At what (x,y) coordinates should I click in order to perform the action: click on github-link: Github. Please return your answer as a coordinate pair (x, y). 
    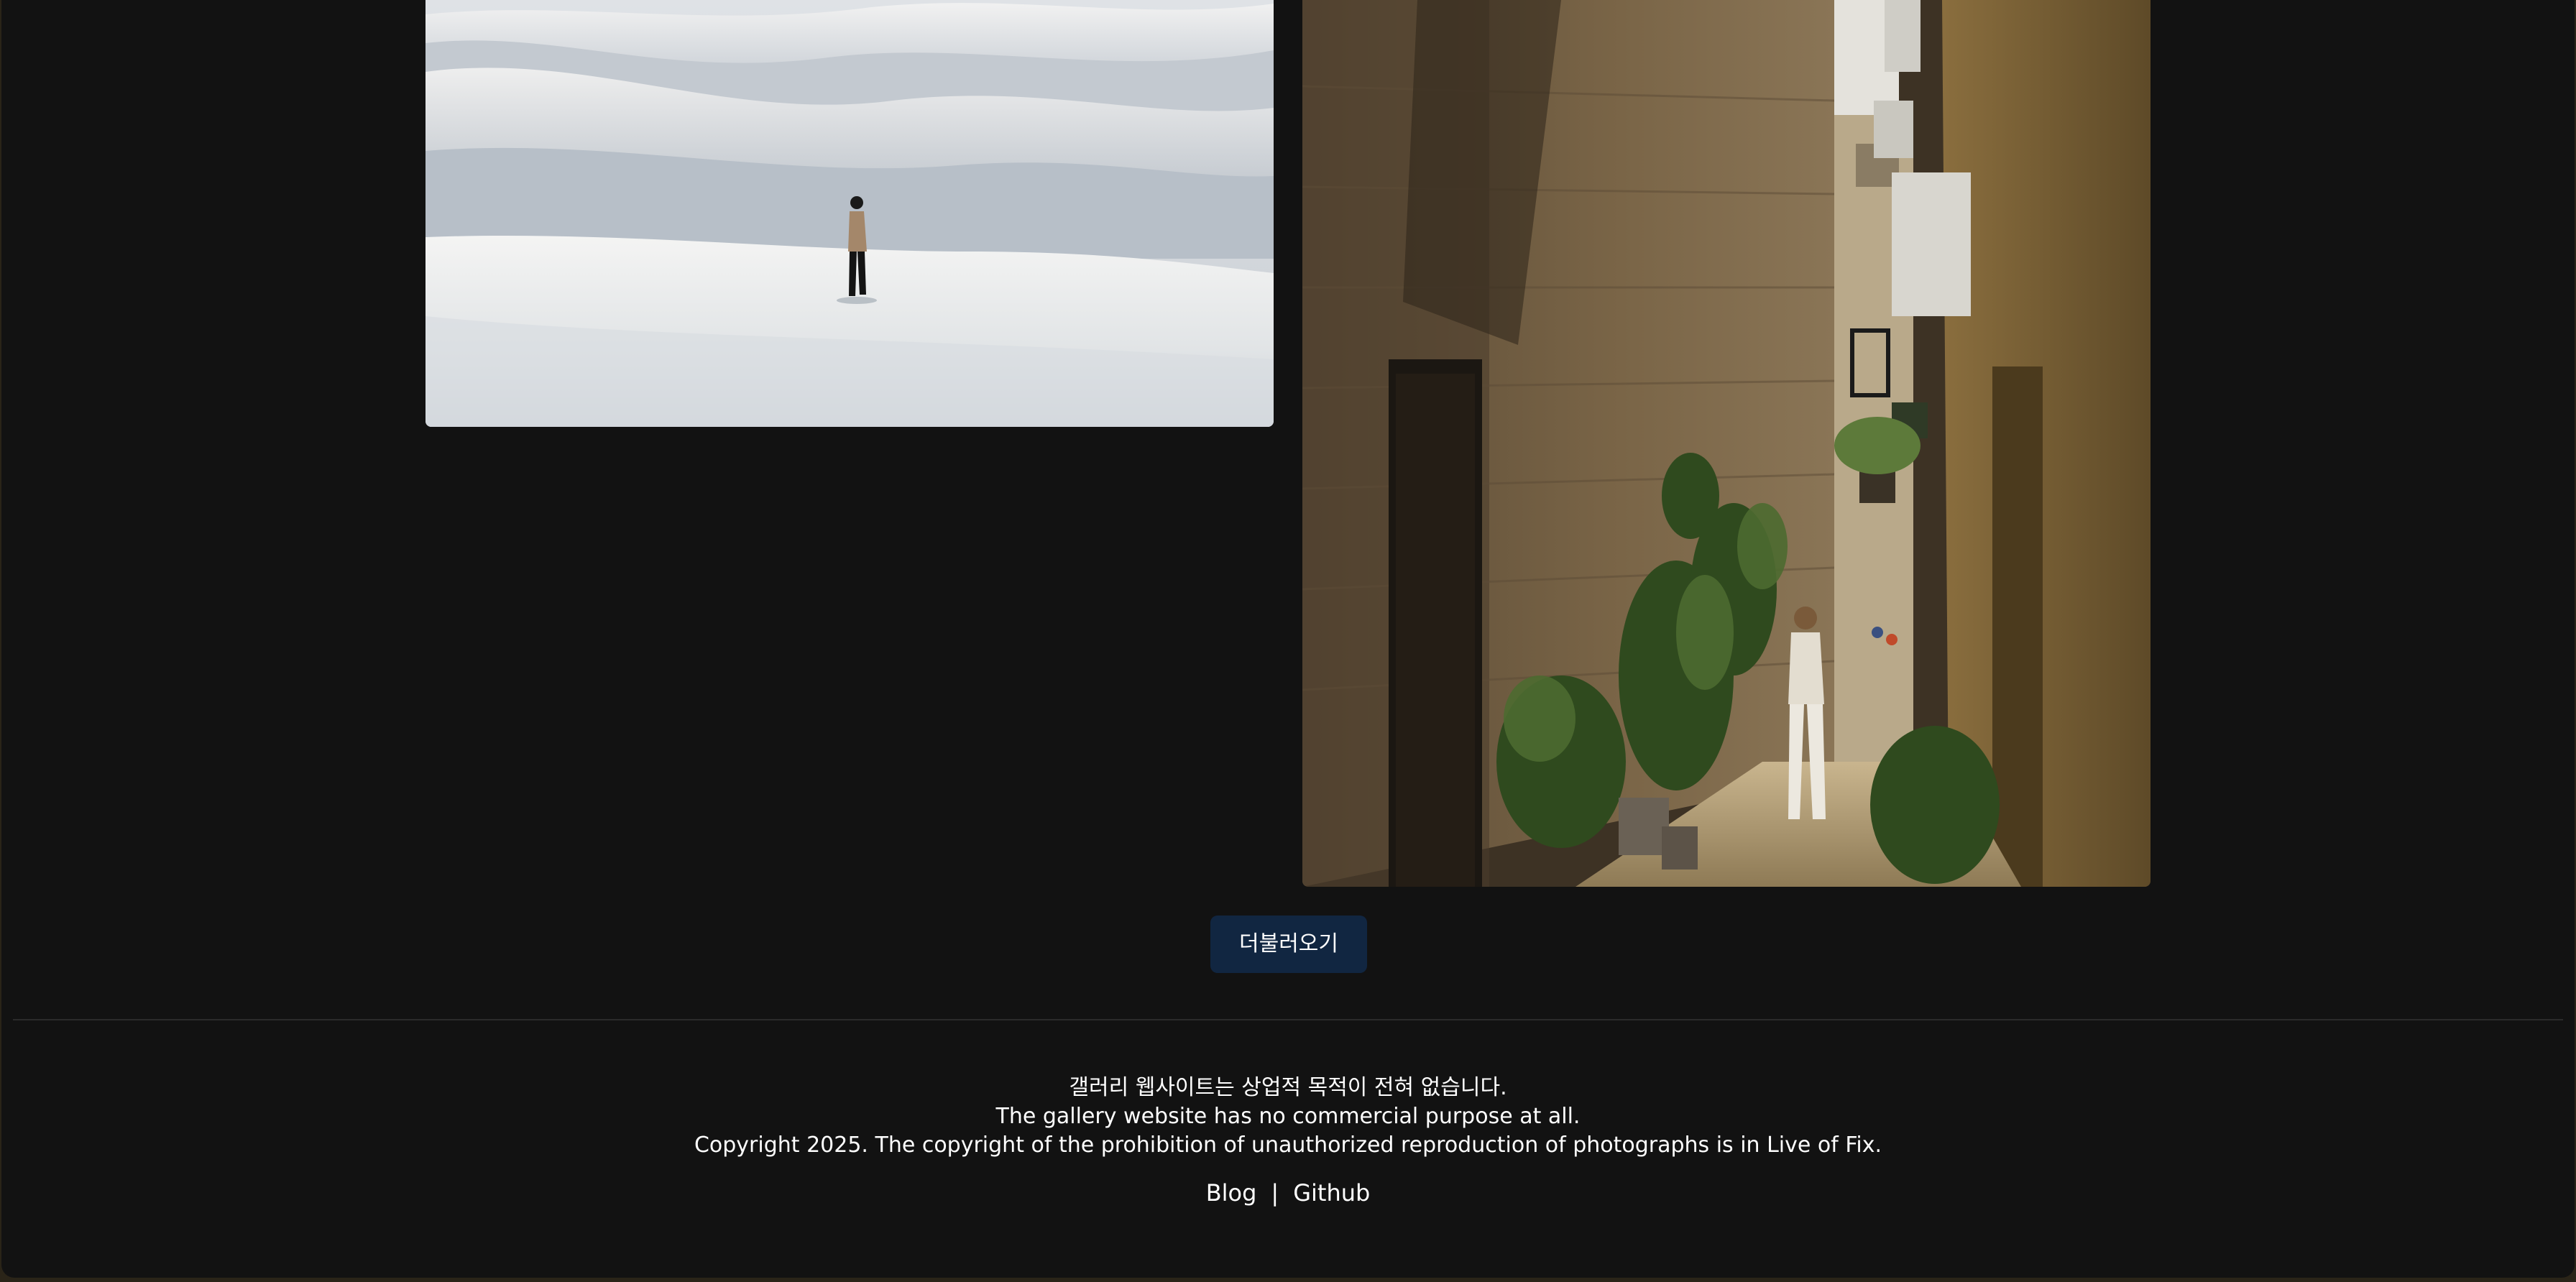
    Looking at the image, I should click on (1331, 1193).